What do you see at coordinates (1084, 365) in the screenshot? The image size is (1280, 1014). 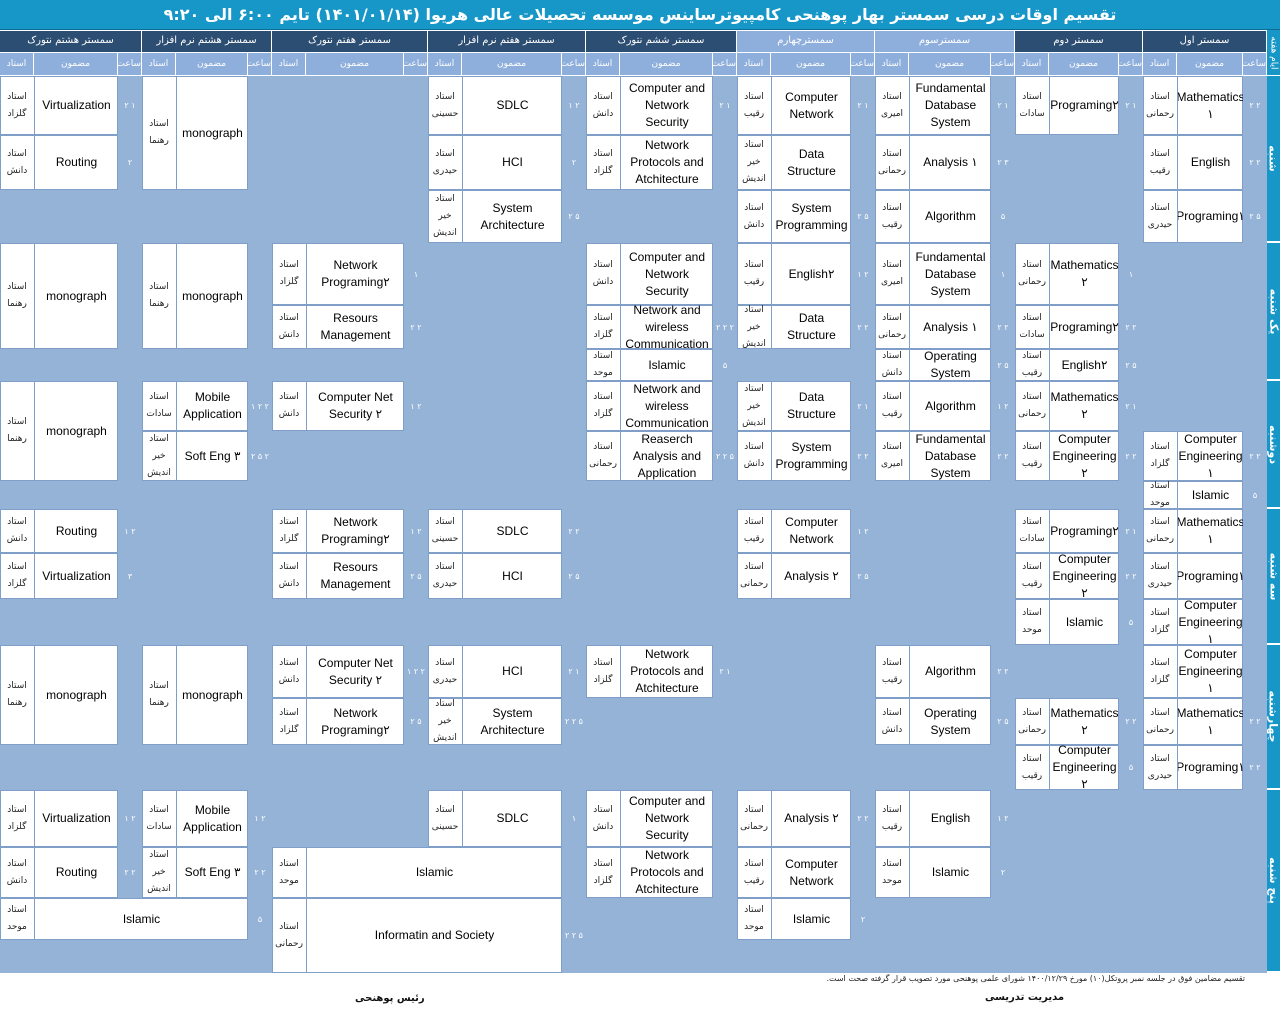 I see `subject-name: English۲` at bounding box center [1084, 365].